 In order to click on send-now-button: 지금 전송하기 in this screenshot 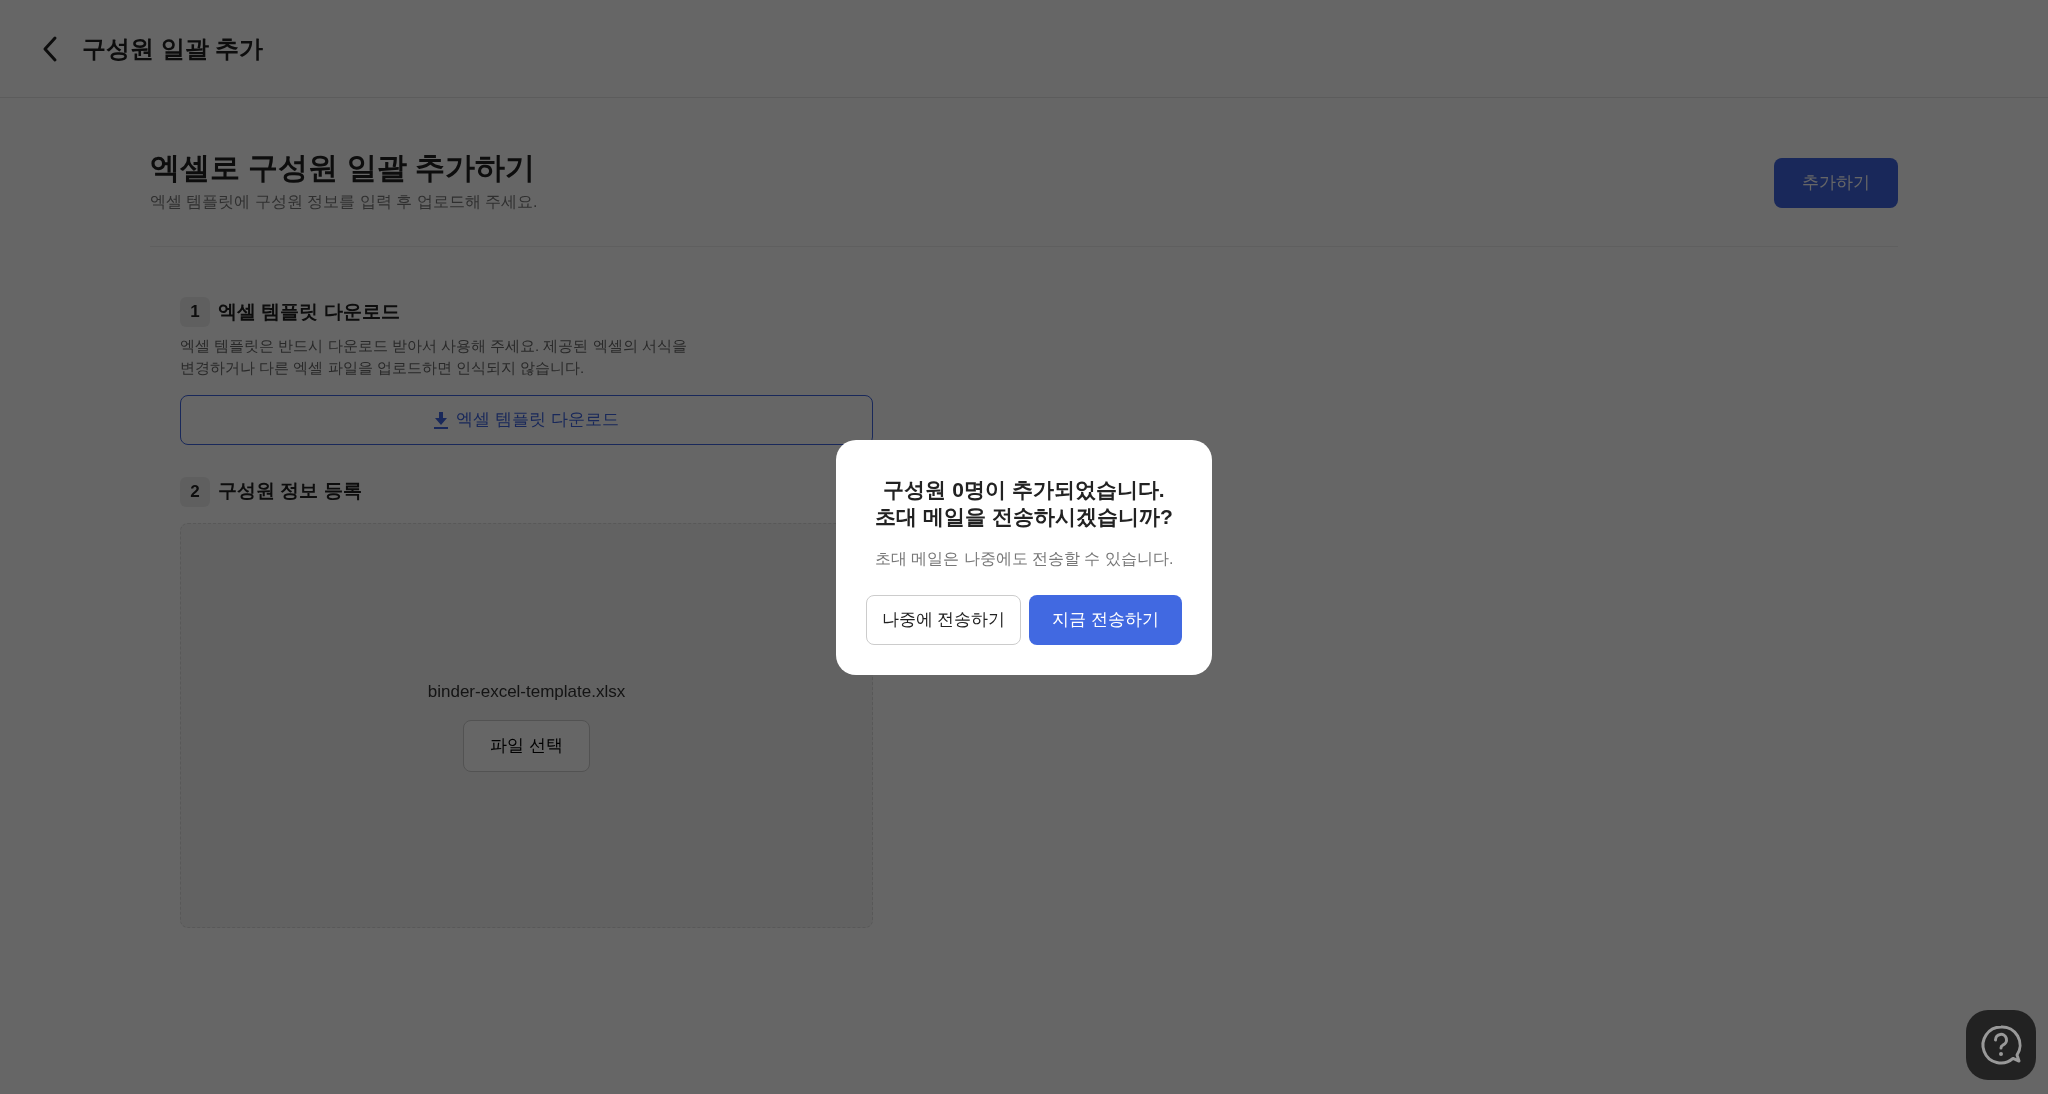, I will do `click(1105, 619)`.